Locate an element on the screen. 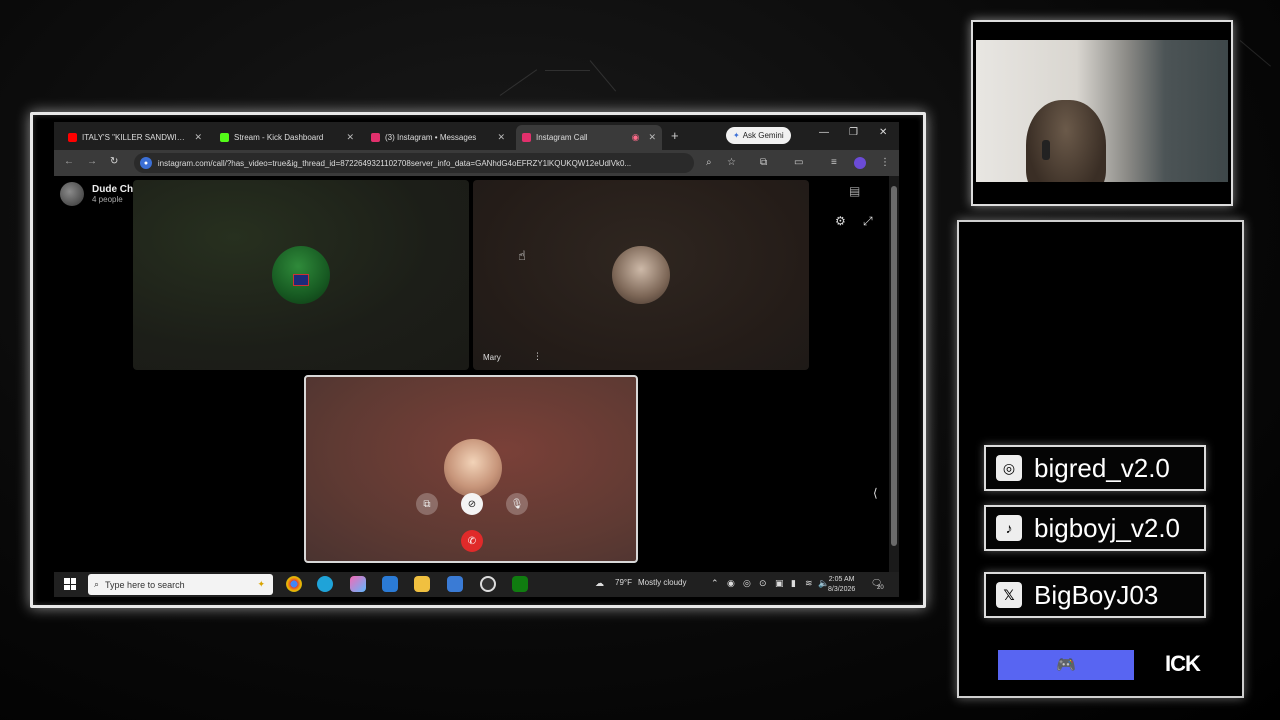 This screenshot has width=1280, height=720. clock-time: 2:05 AM is located at coordinates (841, 579).